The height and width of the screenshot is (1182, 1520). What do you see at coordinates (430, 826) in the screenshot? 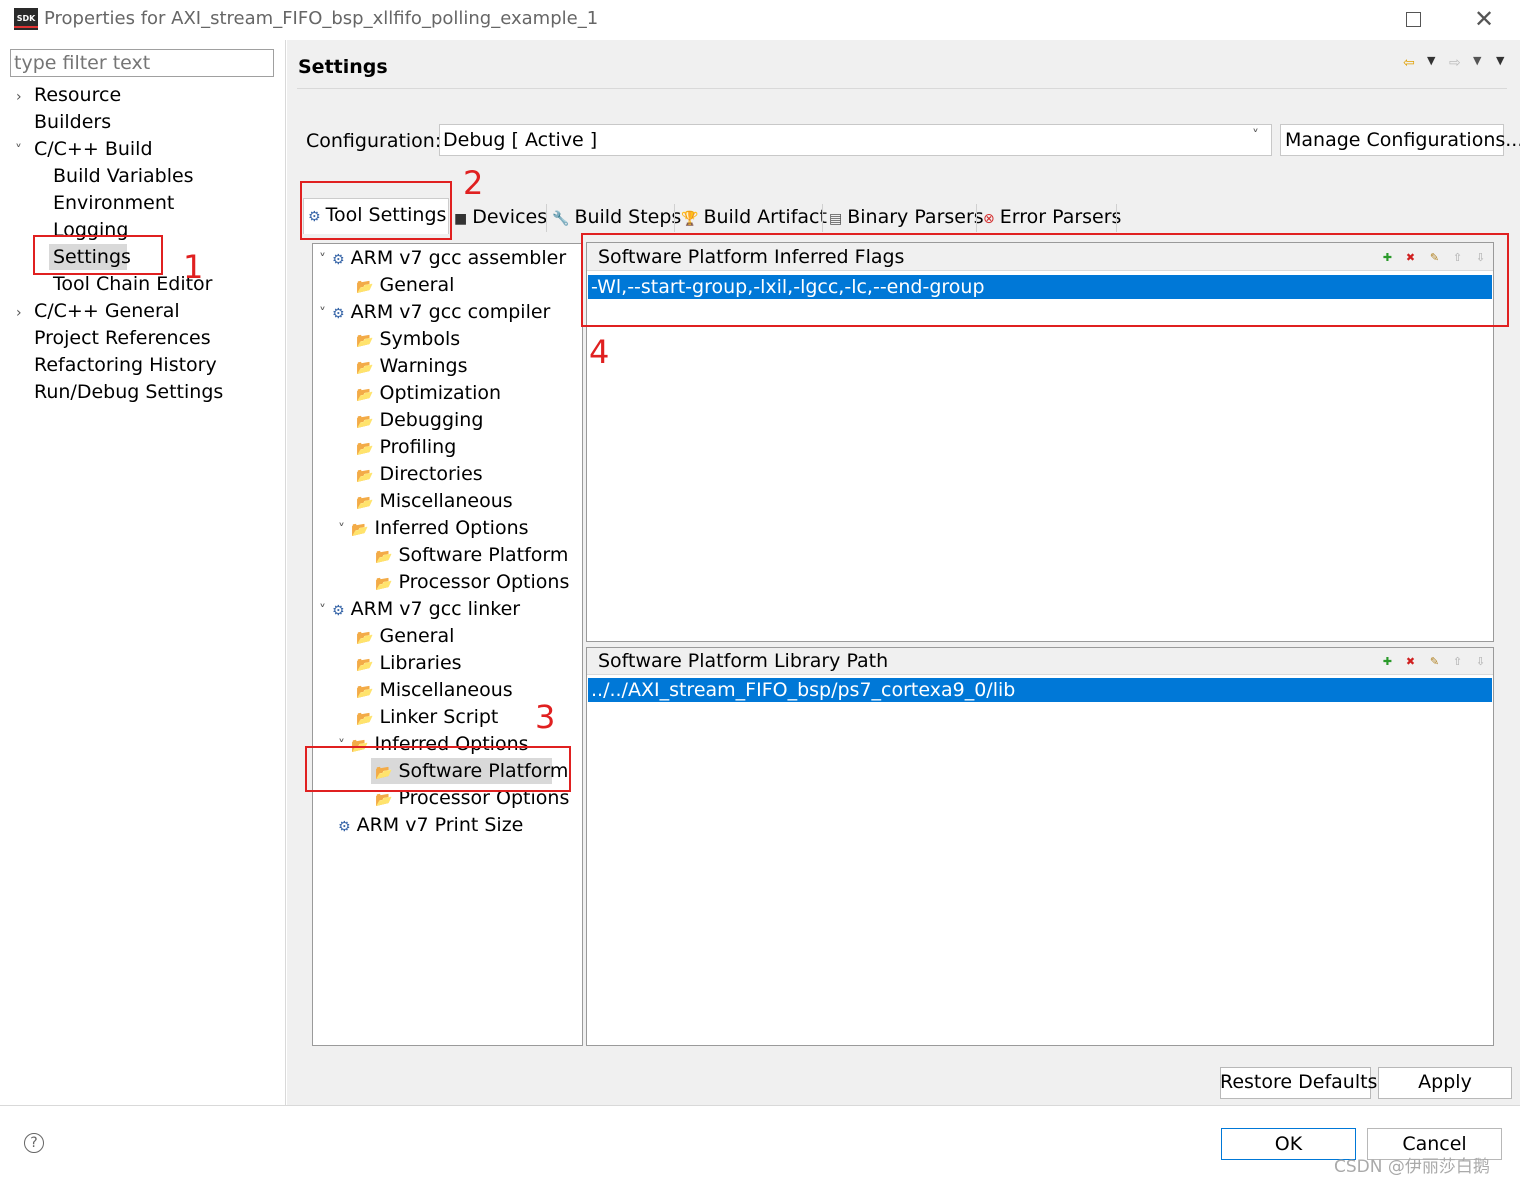
I see `tree-item-print-size: ⚙ ARM v7 Print Size` at bounding box center [430, 826].